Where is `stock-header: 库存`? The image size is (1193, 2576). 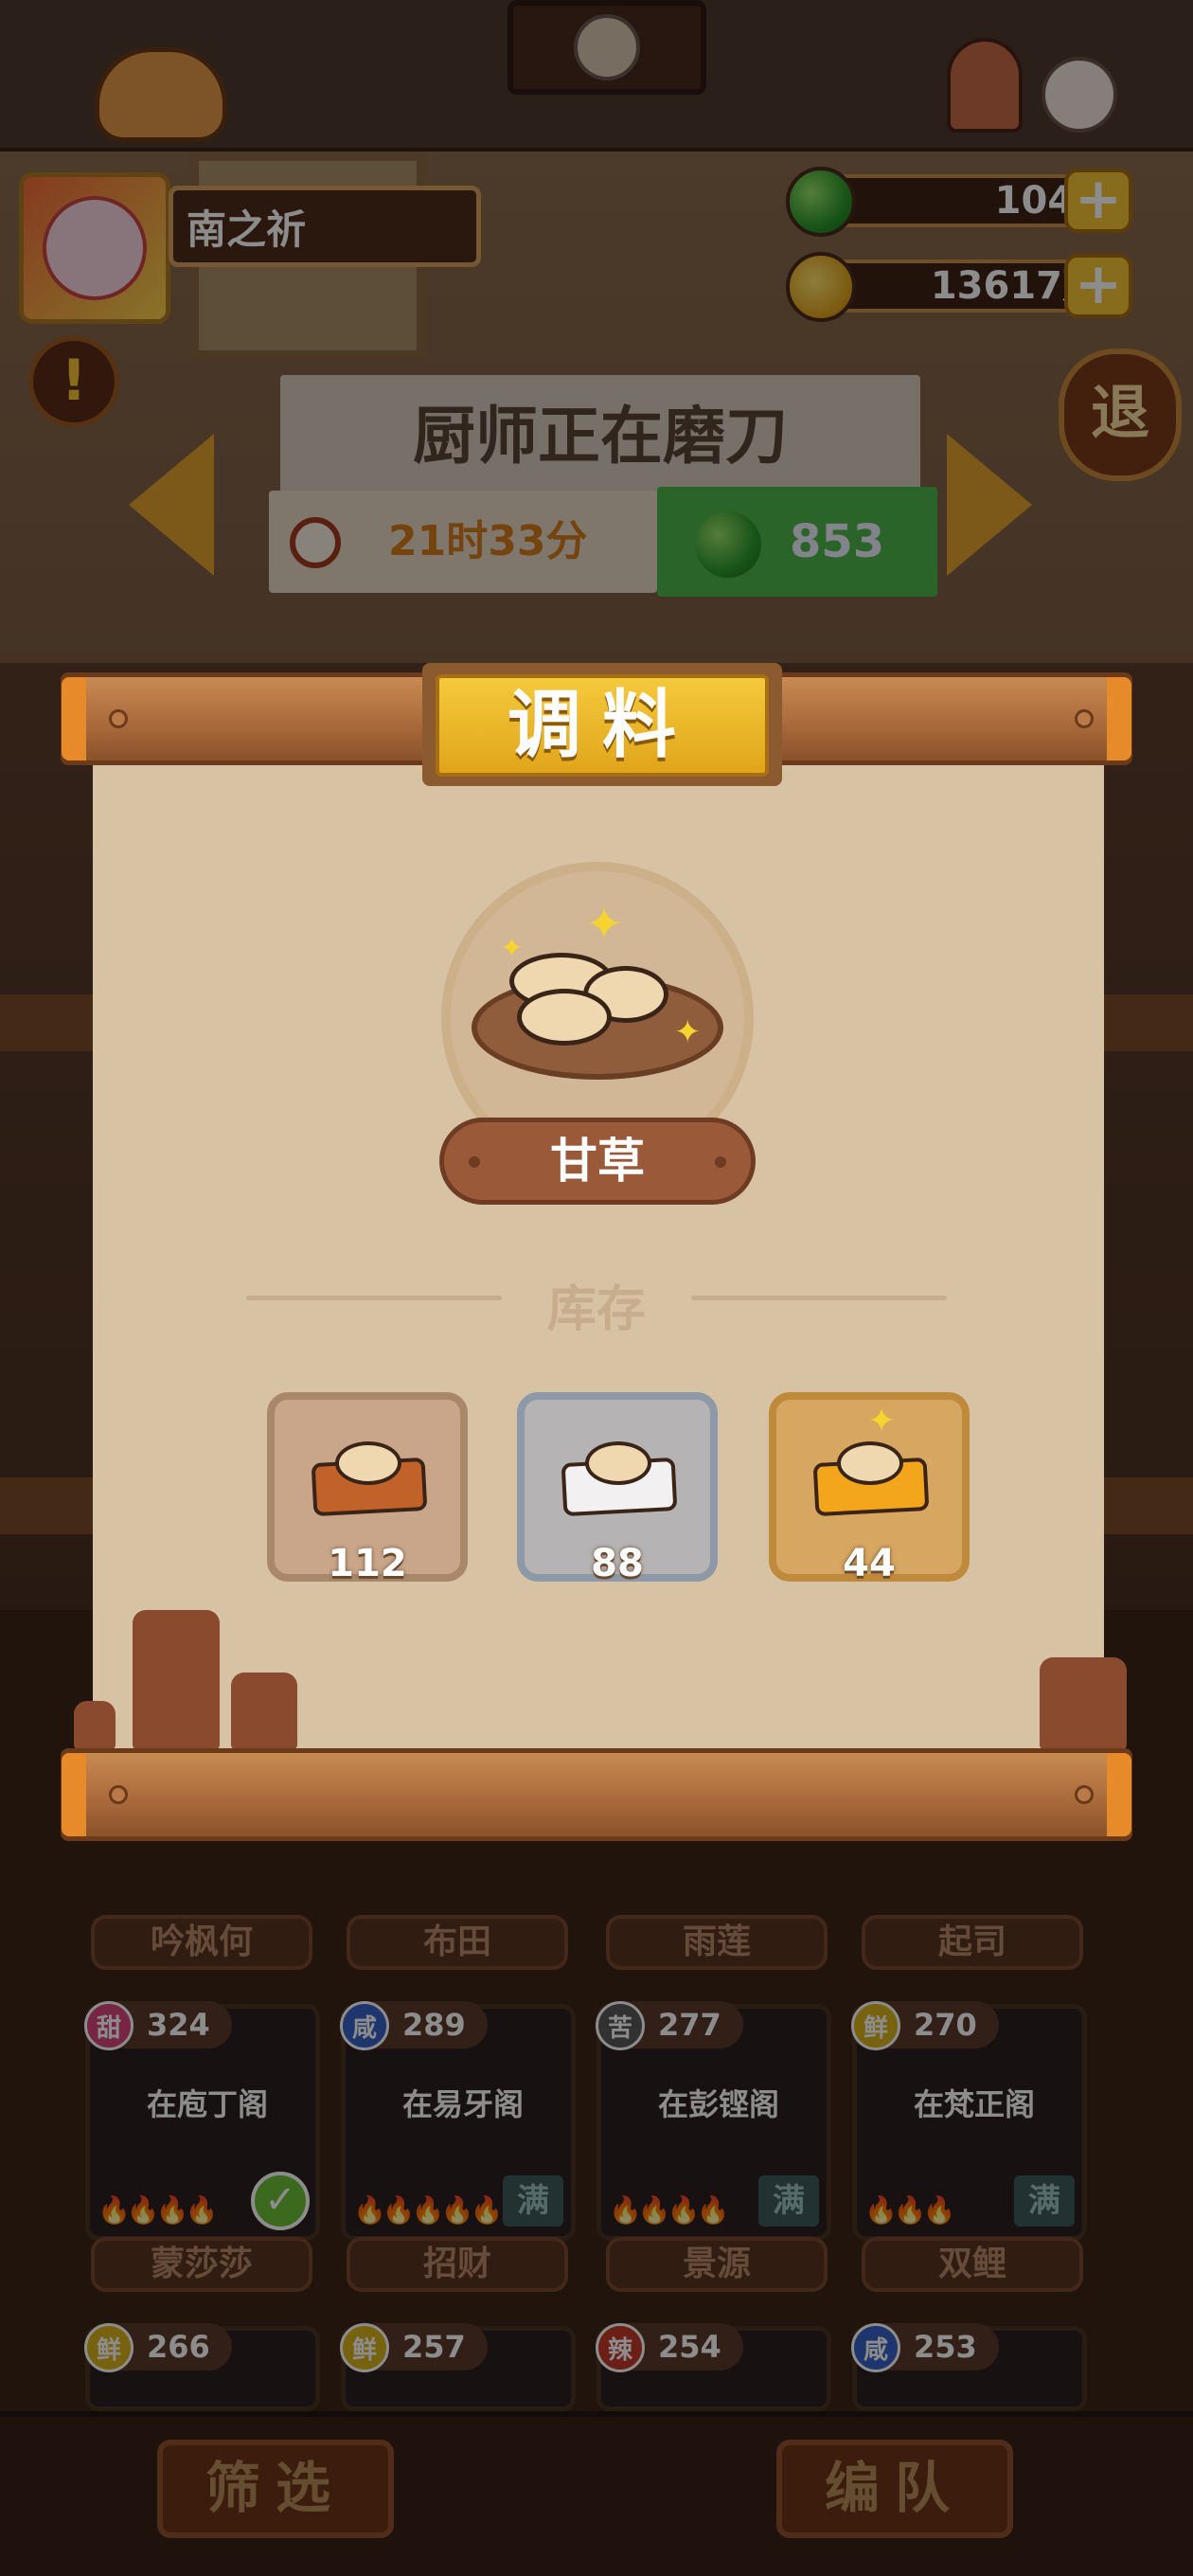
stock-header: 库存 is located at coordinates (596, 1303).